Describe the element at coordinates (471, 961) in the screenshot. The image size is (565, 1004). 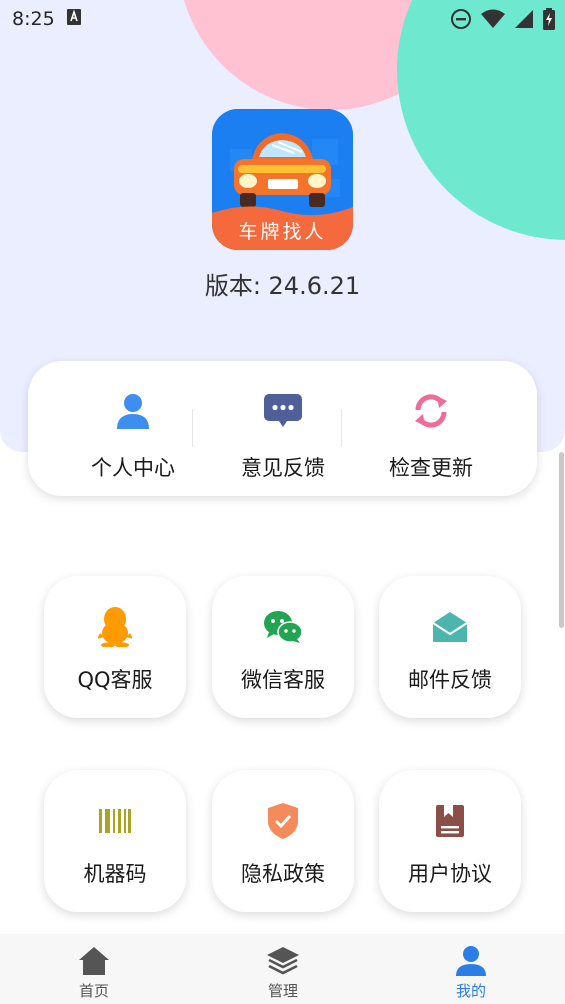
I see `profile-icon` at that location.